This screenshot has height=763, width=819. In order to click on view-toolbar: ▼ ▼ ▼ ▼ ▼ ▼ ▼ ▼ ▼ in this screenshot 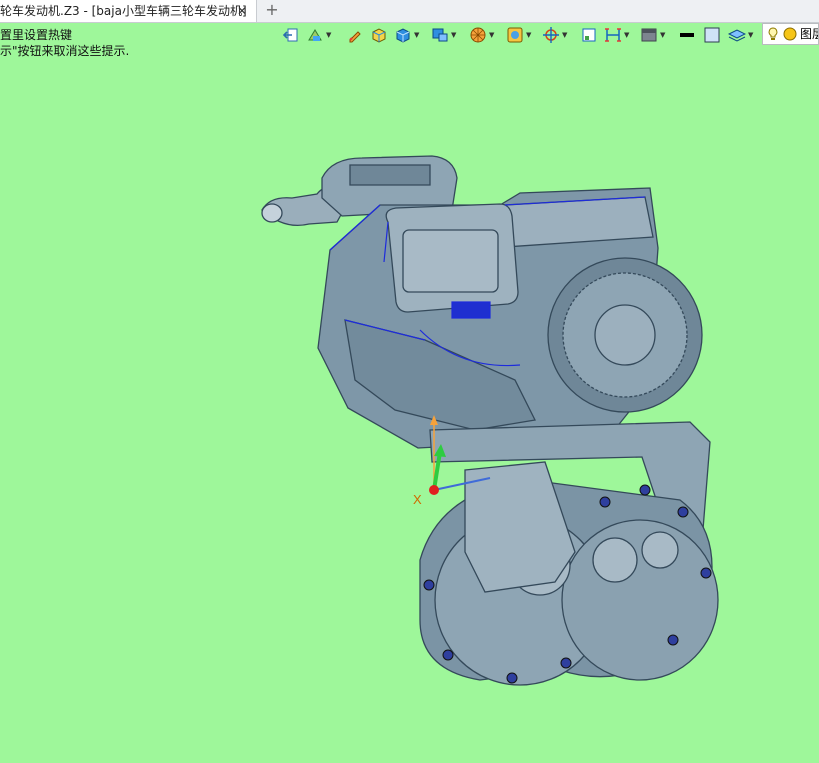, I will do `click(547, 36)`.